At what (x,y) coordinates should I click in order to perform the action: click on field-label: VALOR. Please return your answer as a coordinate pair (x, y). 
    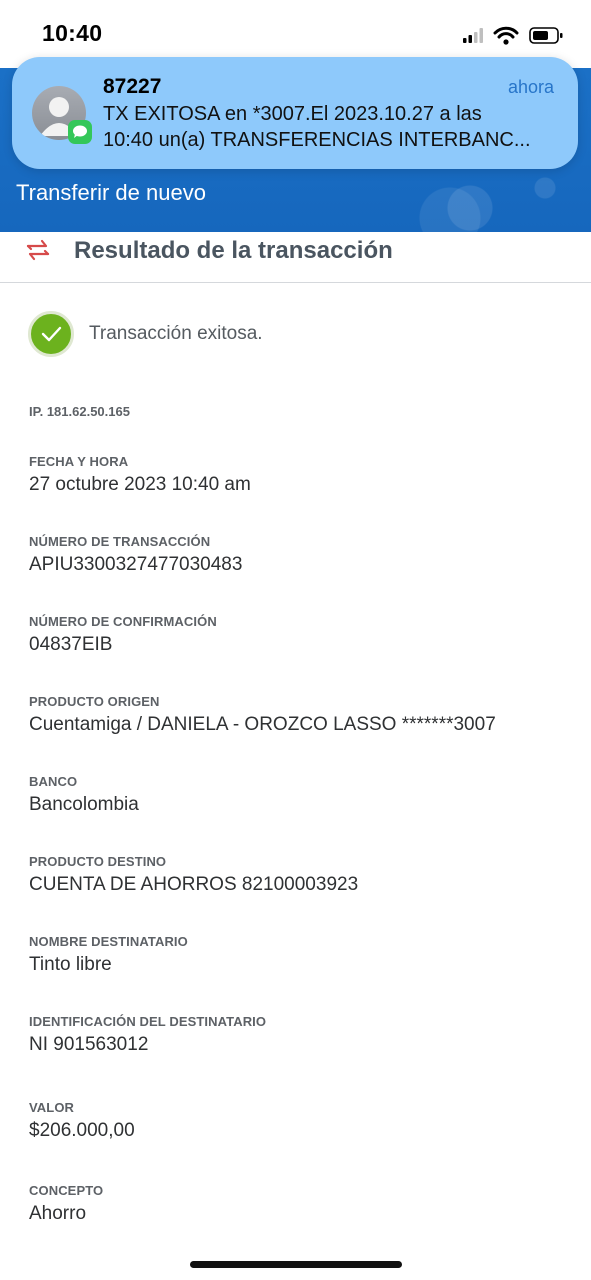
    Looking at the image, I should click on (52, 1107).